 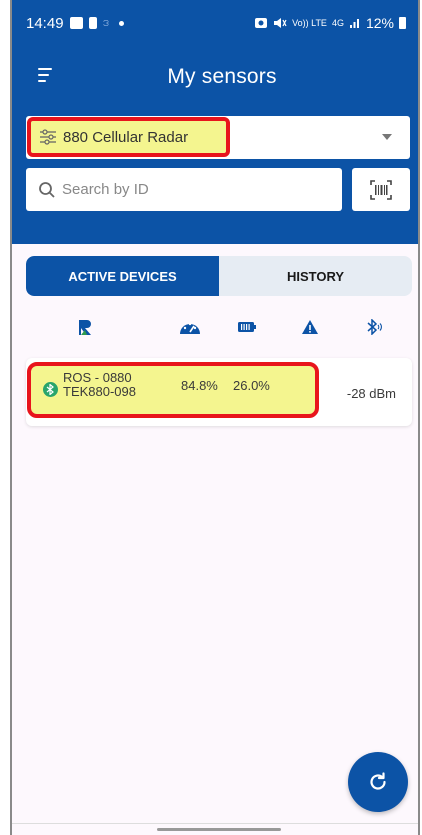 I want to click on sensor-type-dropdown: 880 Cellular Radar, so click(x=218, y=137).